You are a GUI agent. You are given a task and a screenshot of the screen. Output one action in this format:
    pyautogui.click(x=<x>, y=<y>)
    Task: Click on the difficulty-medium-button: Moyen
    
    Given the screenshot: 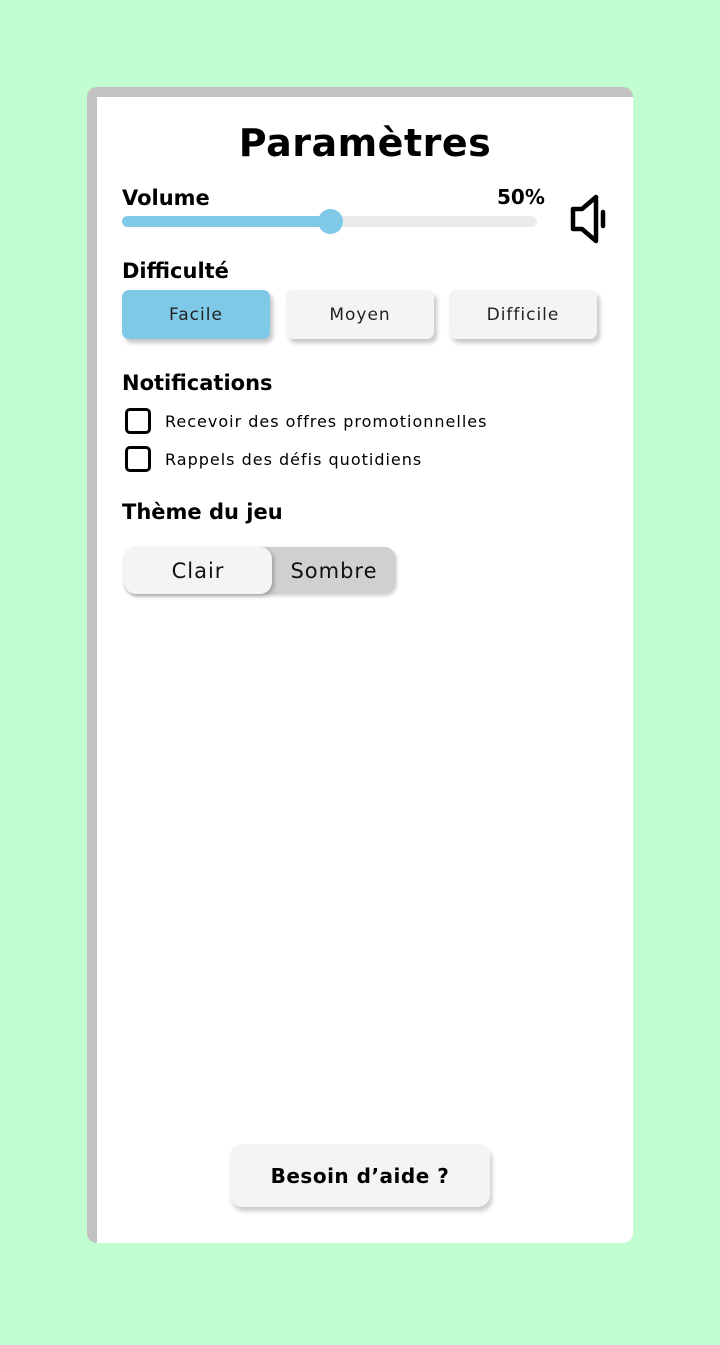 What is the action you would take?
    pyautogui.click(x=360, y=314)
    